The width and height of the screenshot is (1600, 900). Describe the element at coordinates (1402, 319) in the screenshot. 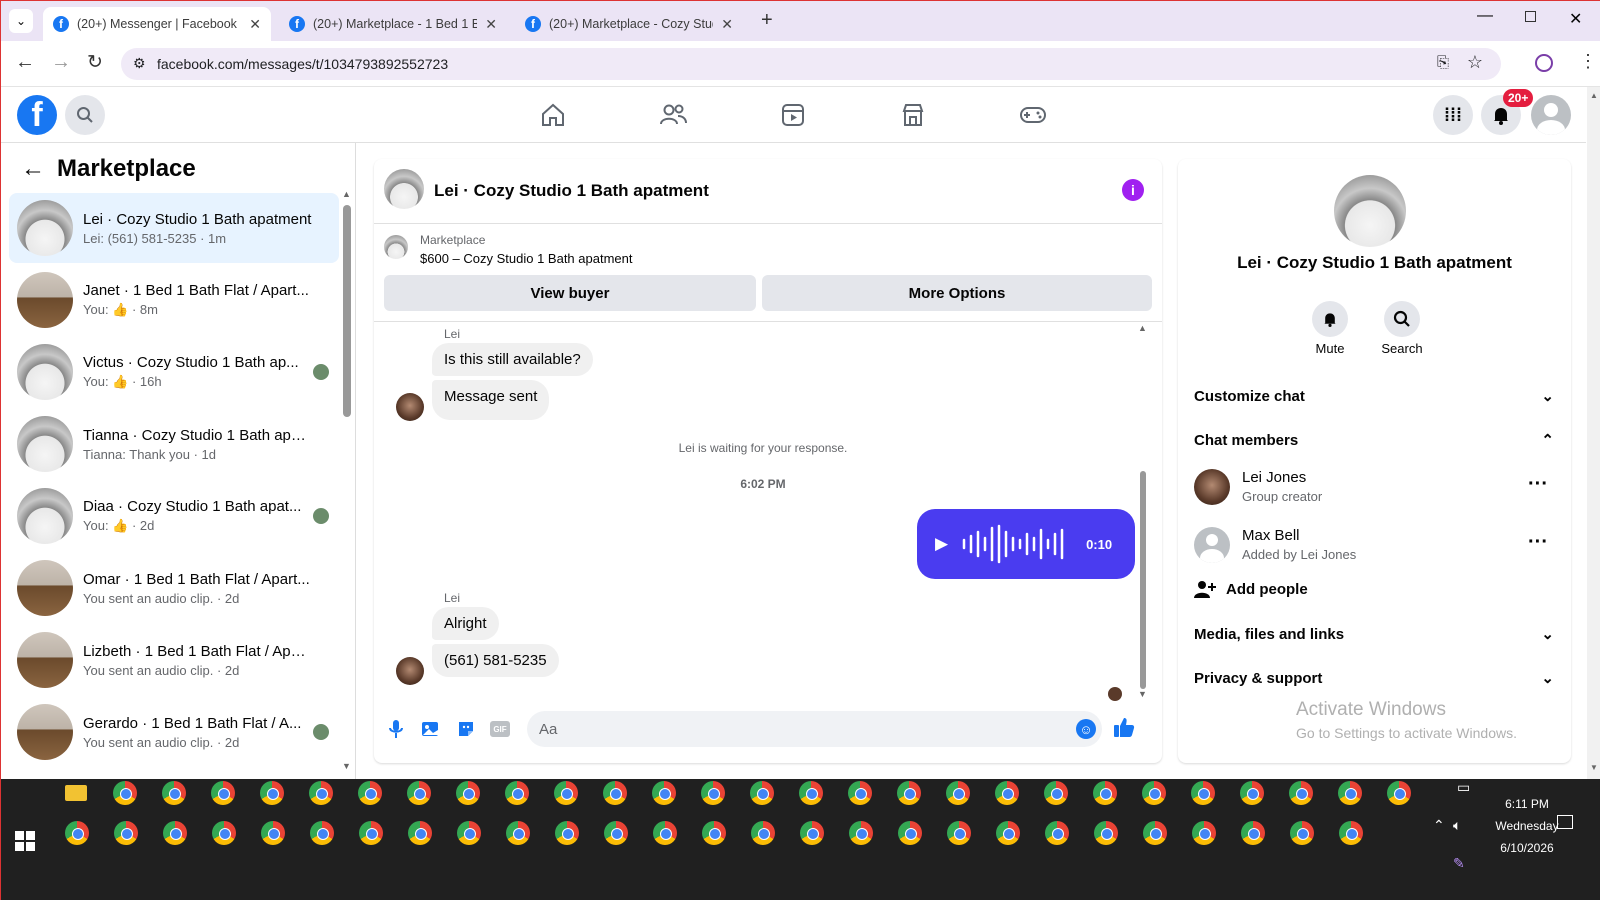

I see `search-chat-icon` at that location.